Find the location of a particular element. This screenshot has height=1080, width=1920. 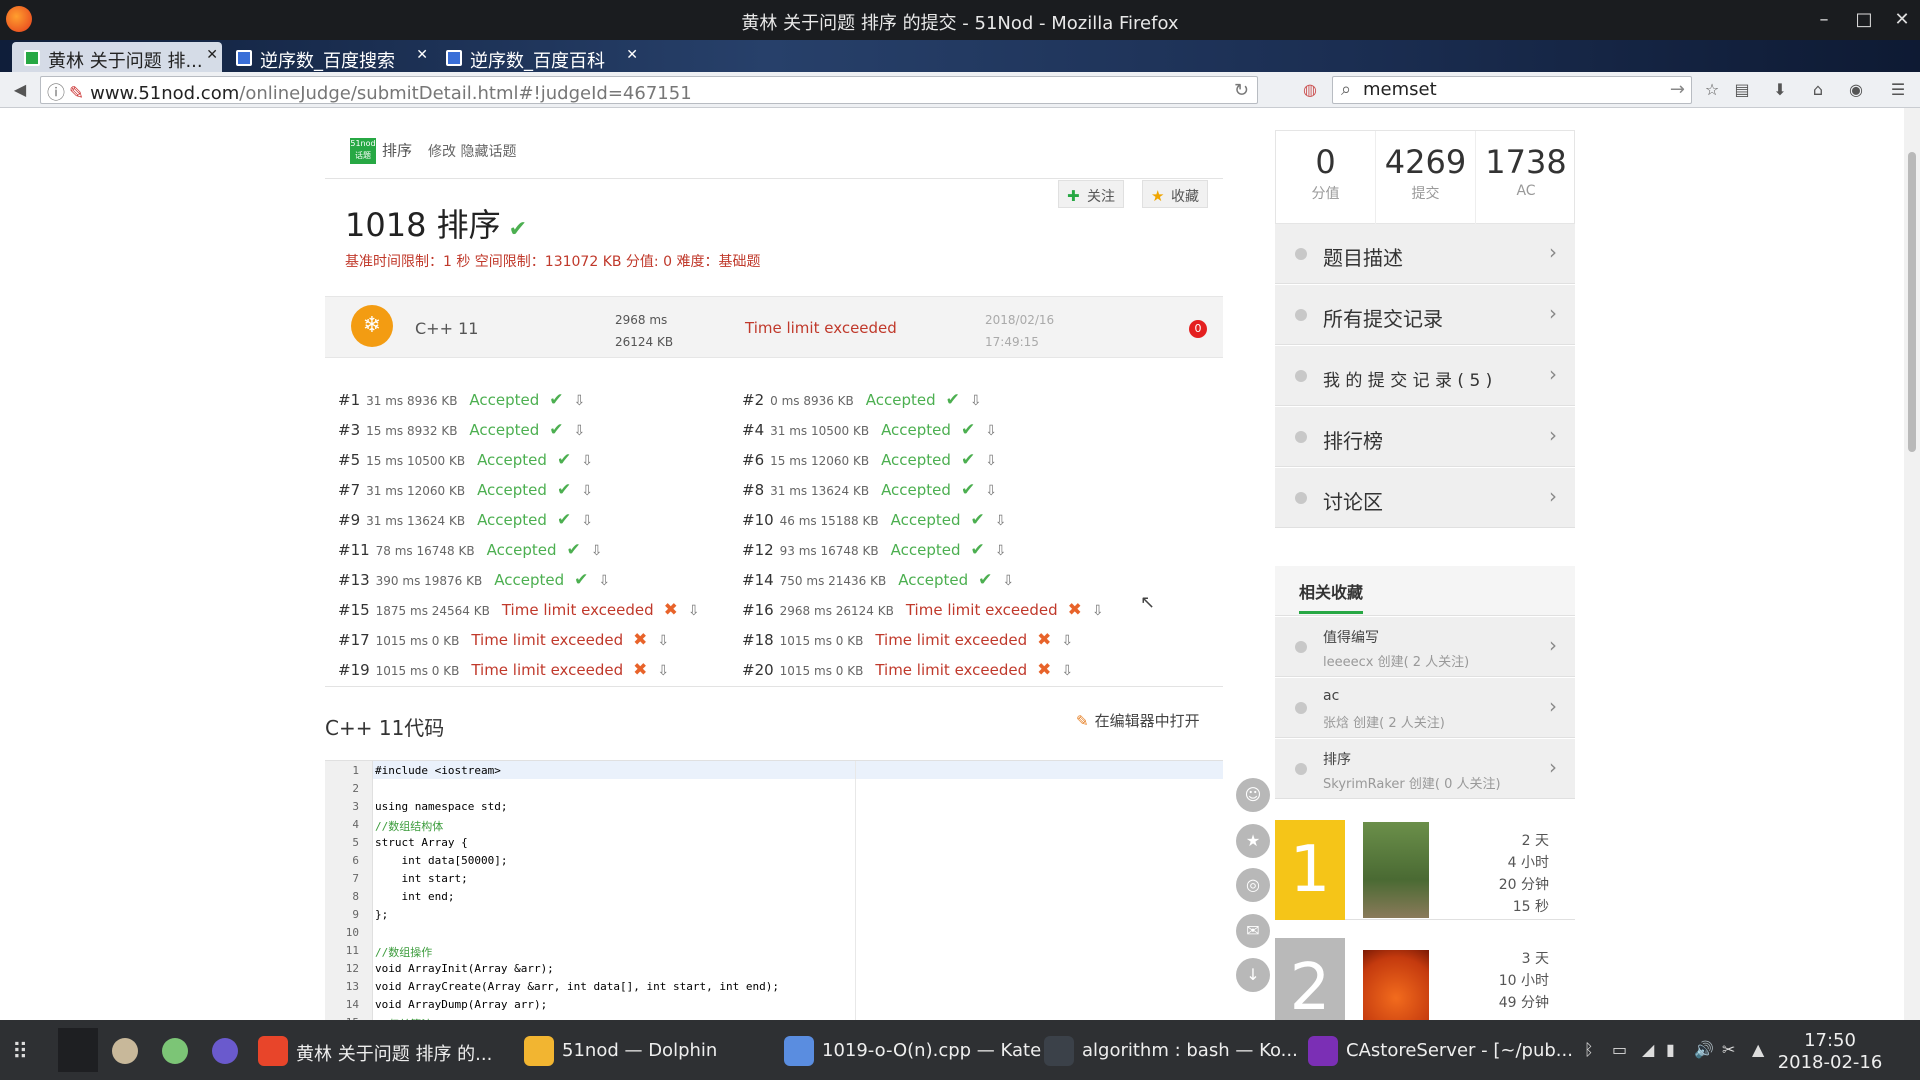

tab-submission: 黄林 关于问题 排... ✕ is located at coordinates (117, 57).